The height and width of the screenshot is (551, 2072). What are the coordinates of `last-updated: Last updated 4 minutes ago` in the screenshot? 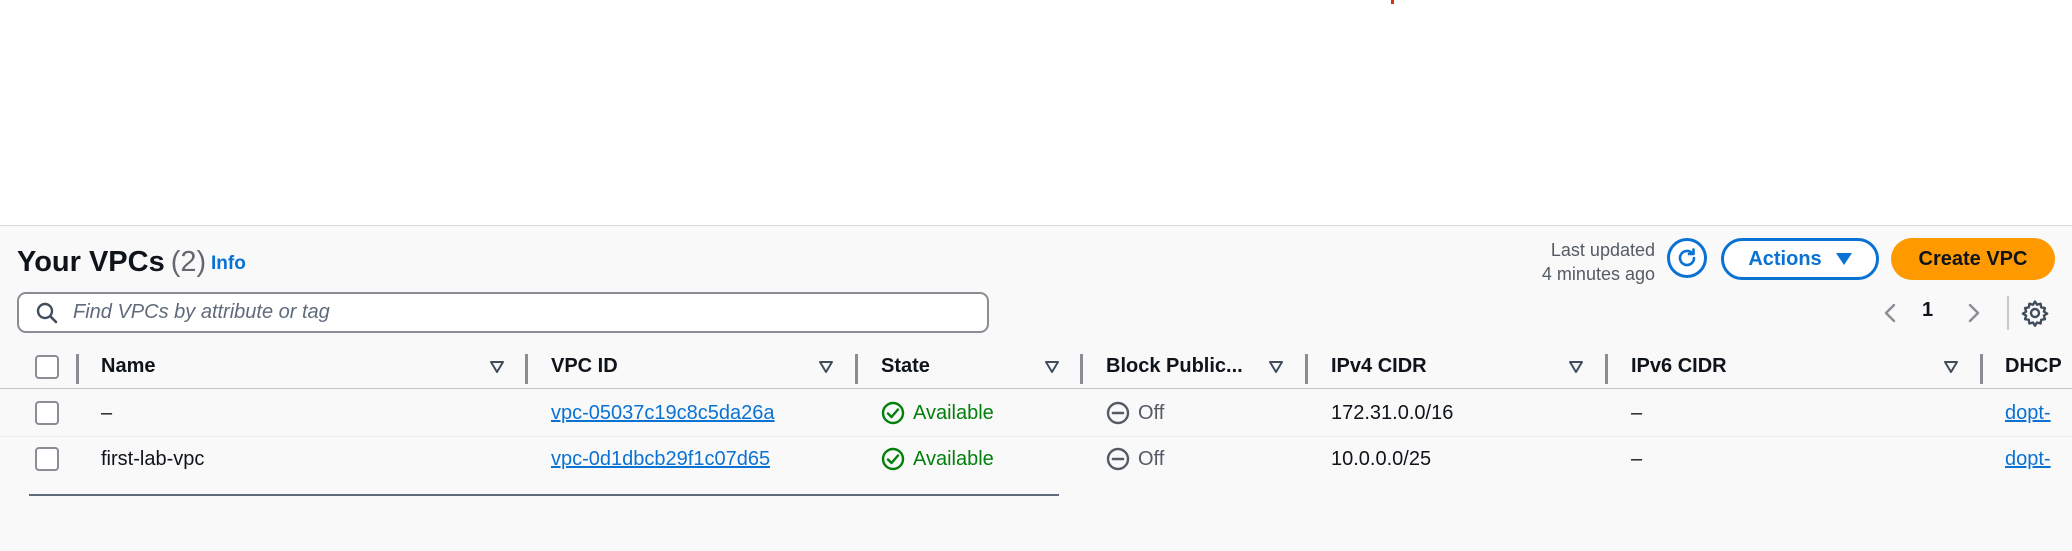 It's located at (1577, 262).